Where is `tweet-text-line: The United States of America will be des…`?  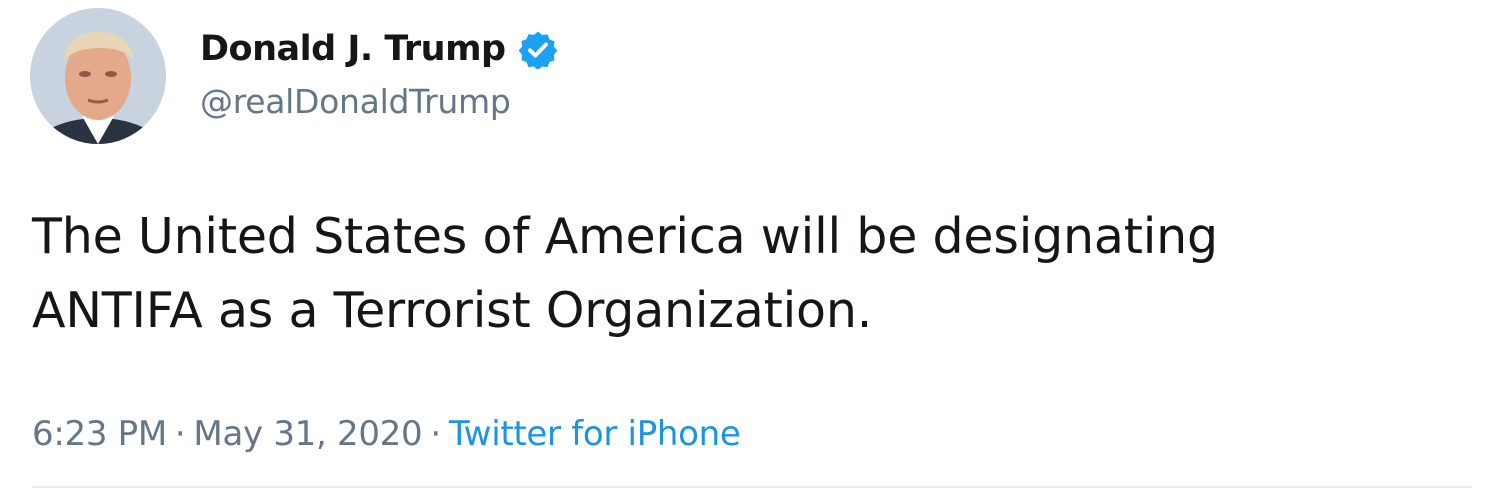
tweet-text-line: The United States of America will be des… is located at coordinates (625, 236).